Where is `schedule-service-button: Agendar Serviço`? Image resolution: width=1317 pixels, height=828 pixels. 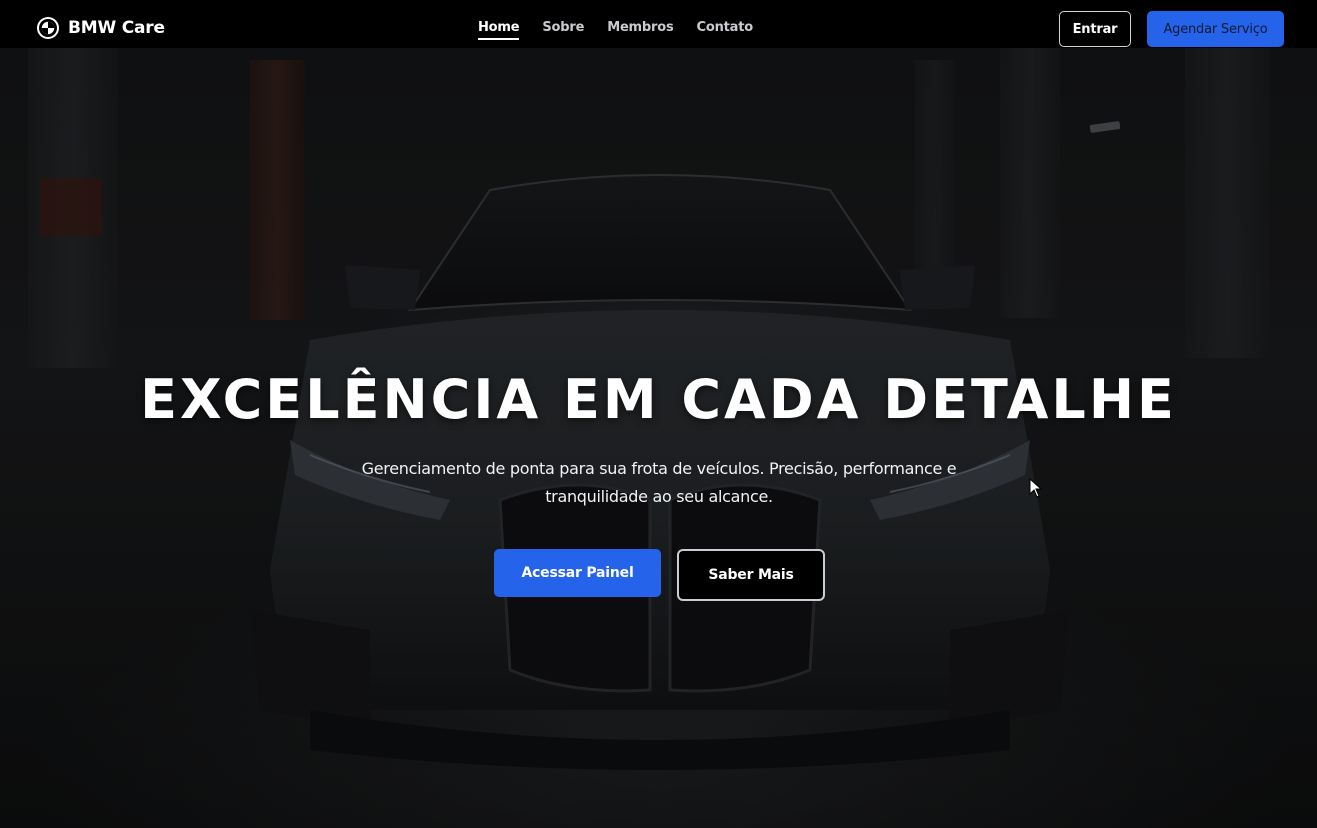
schedule-service-button: Agendar Serviço is located at coordinates (1215, 29).